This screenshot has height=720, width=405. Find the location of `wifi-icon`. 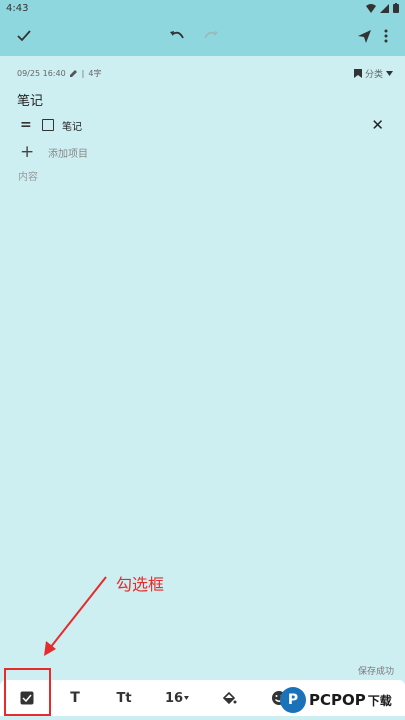

wifi-icon is located at coordinates (371, 8).